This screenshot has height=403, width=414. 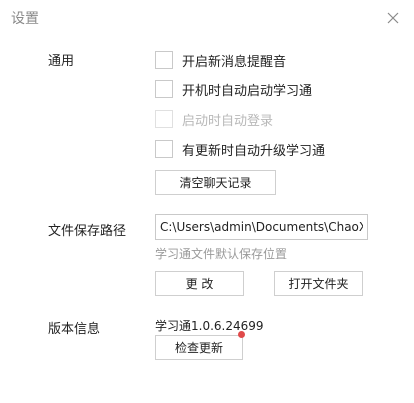 I want to click on auto-login-label: 启动时自动登录, so click(x=228, y=121).